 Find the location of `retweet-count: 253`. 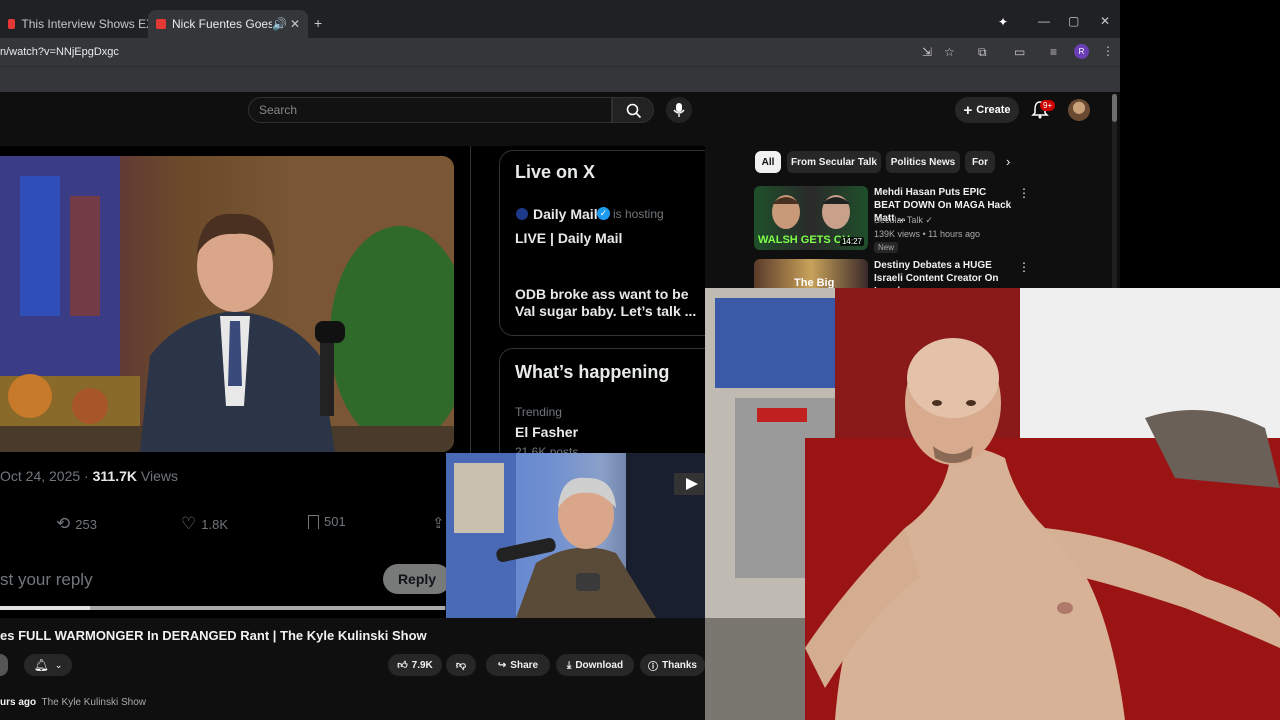

retweet-count: 253 is located at coordinates (86, 524).